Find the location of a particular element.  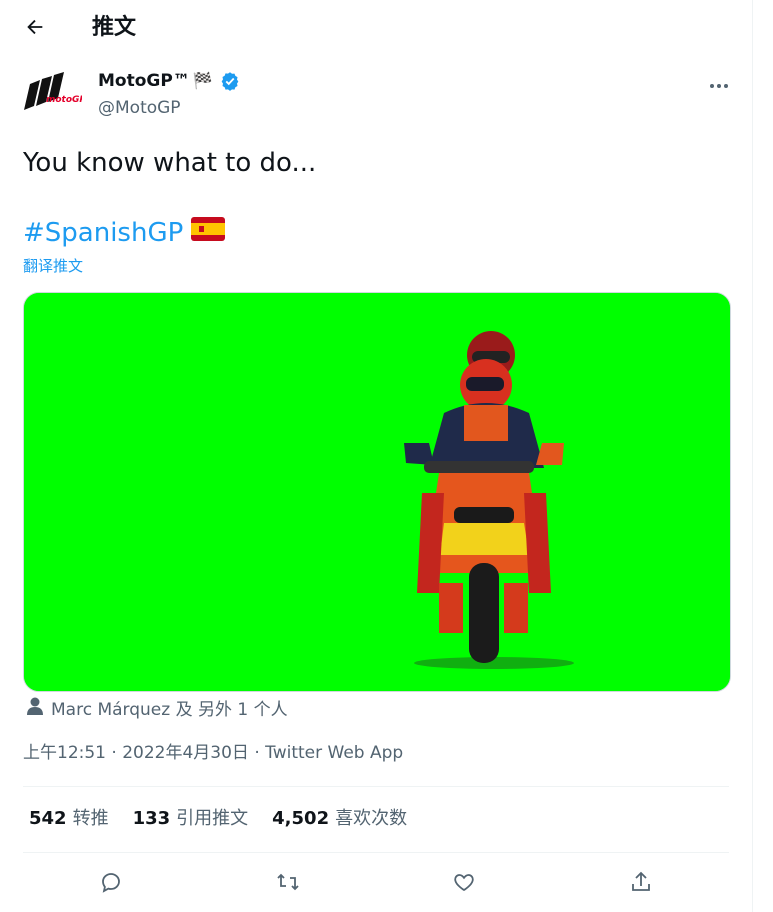

author-name: MotoGP™ 🏁 is located at coordinates (169, 81).